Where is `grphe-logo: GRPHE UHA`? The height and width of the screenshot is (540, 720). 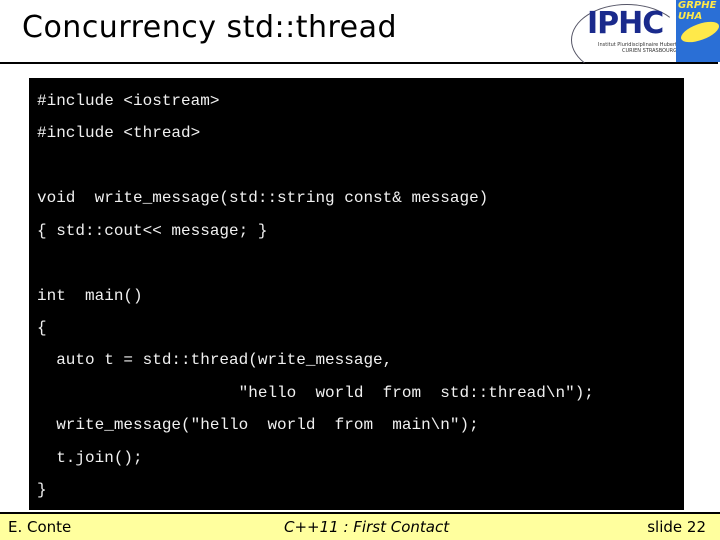 grphe-logo: GRPHE UHA is located at coordinates (698, 31).